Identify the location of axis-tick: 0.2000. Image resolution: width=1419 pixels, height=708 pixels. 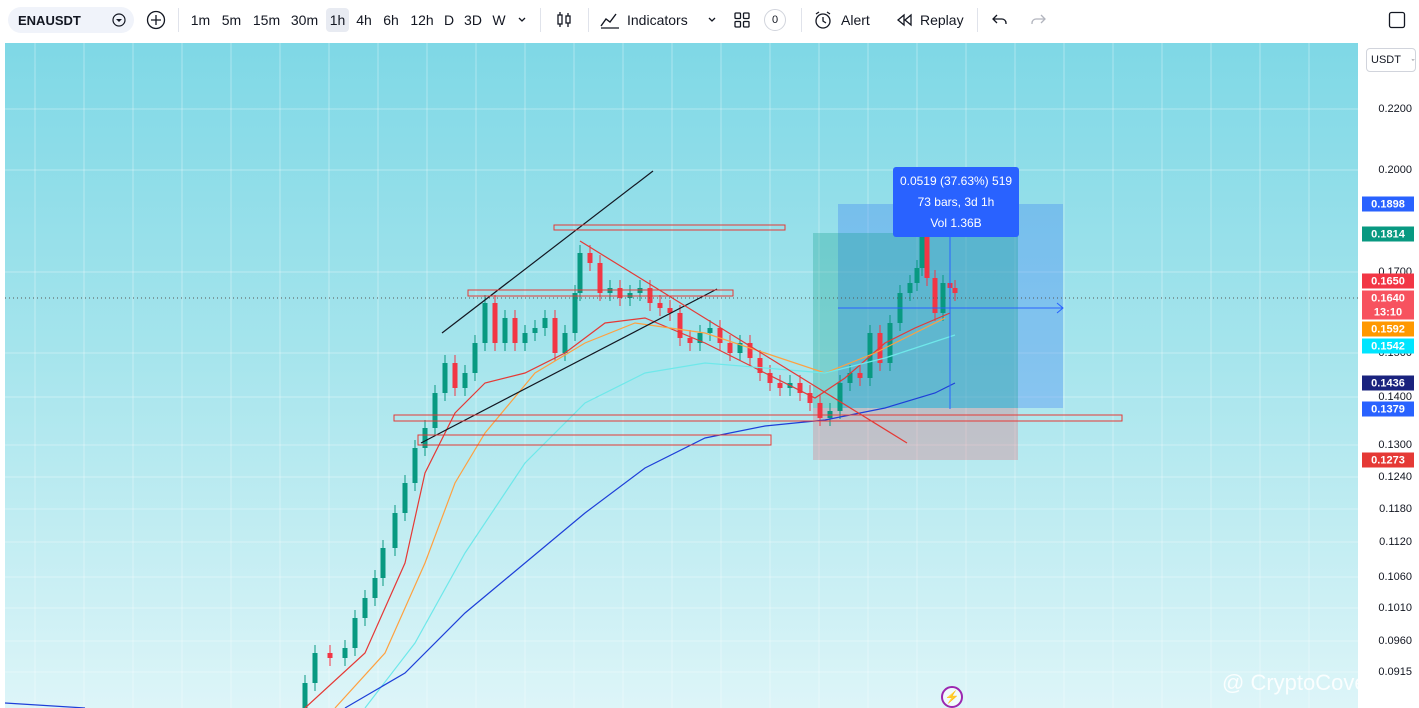
(1395, 170).